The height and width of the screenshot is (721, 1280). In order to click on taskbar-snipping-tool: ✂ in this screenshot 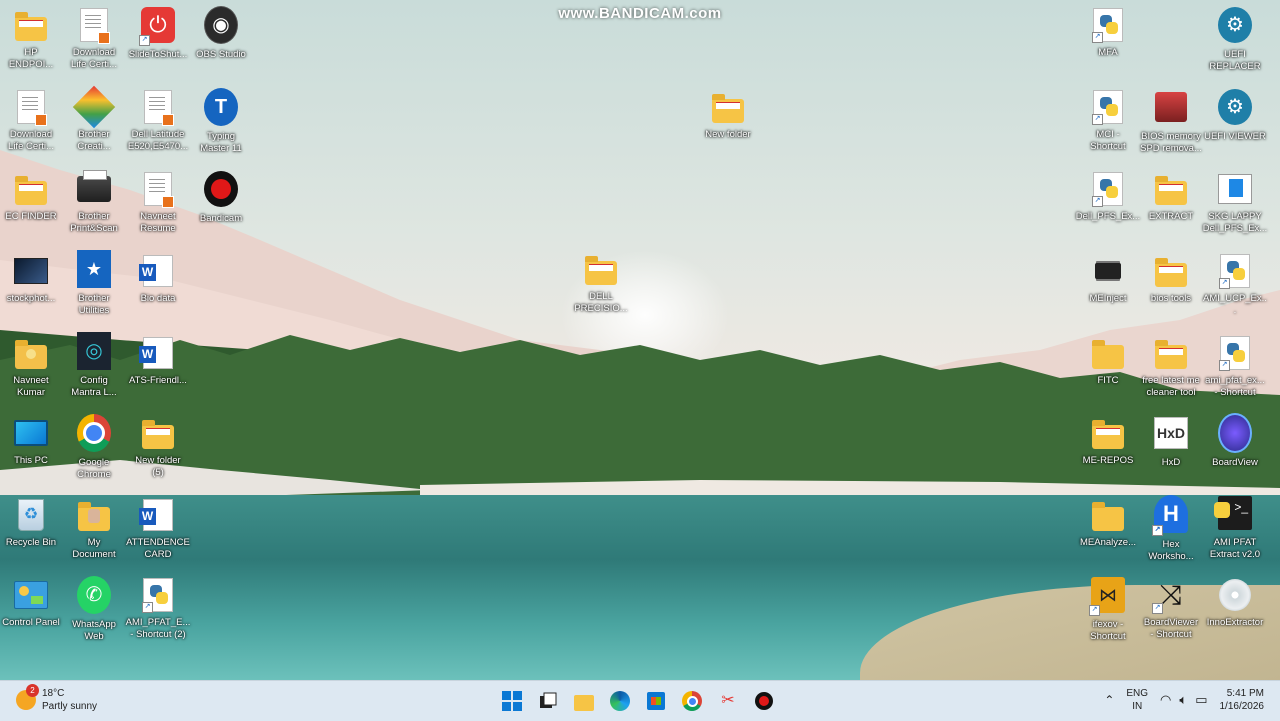, I will do `click(728, 701)`.